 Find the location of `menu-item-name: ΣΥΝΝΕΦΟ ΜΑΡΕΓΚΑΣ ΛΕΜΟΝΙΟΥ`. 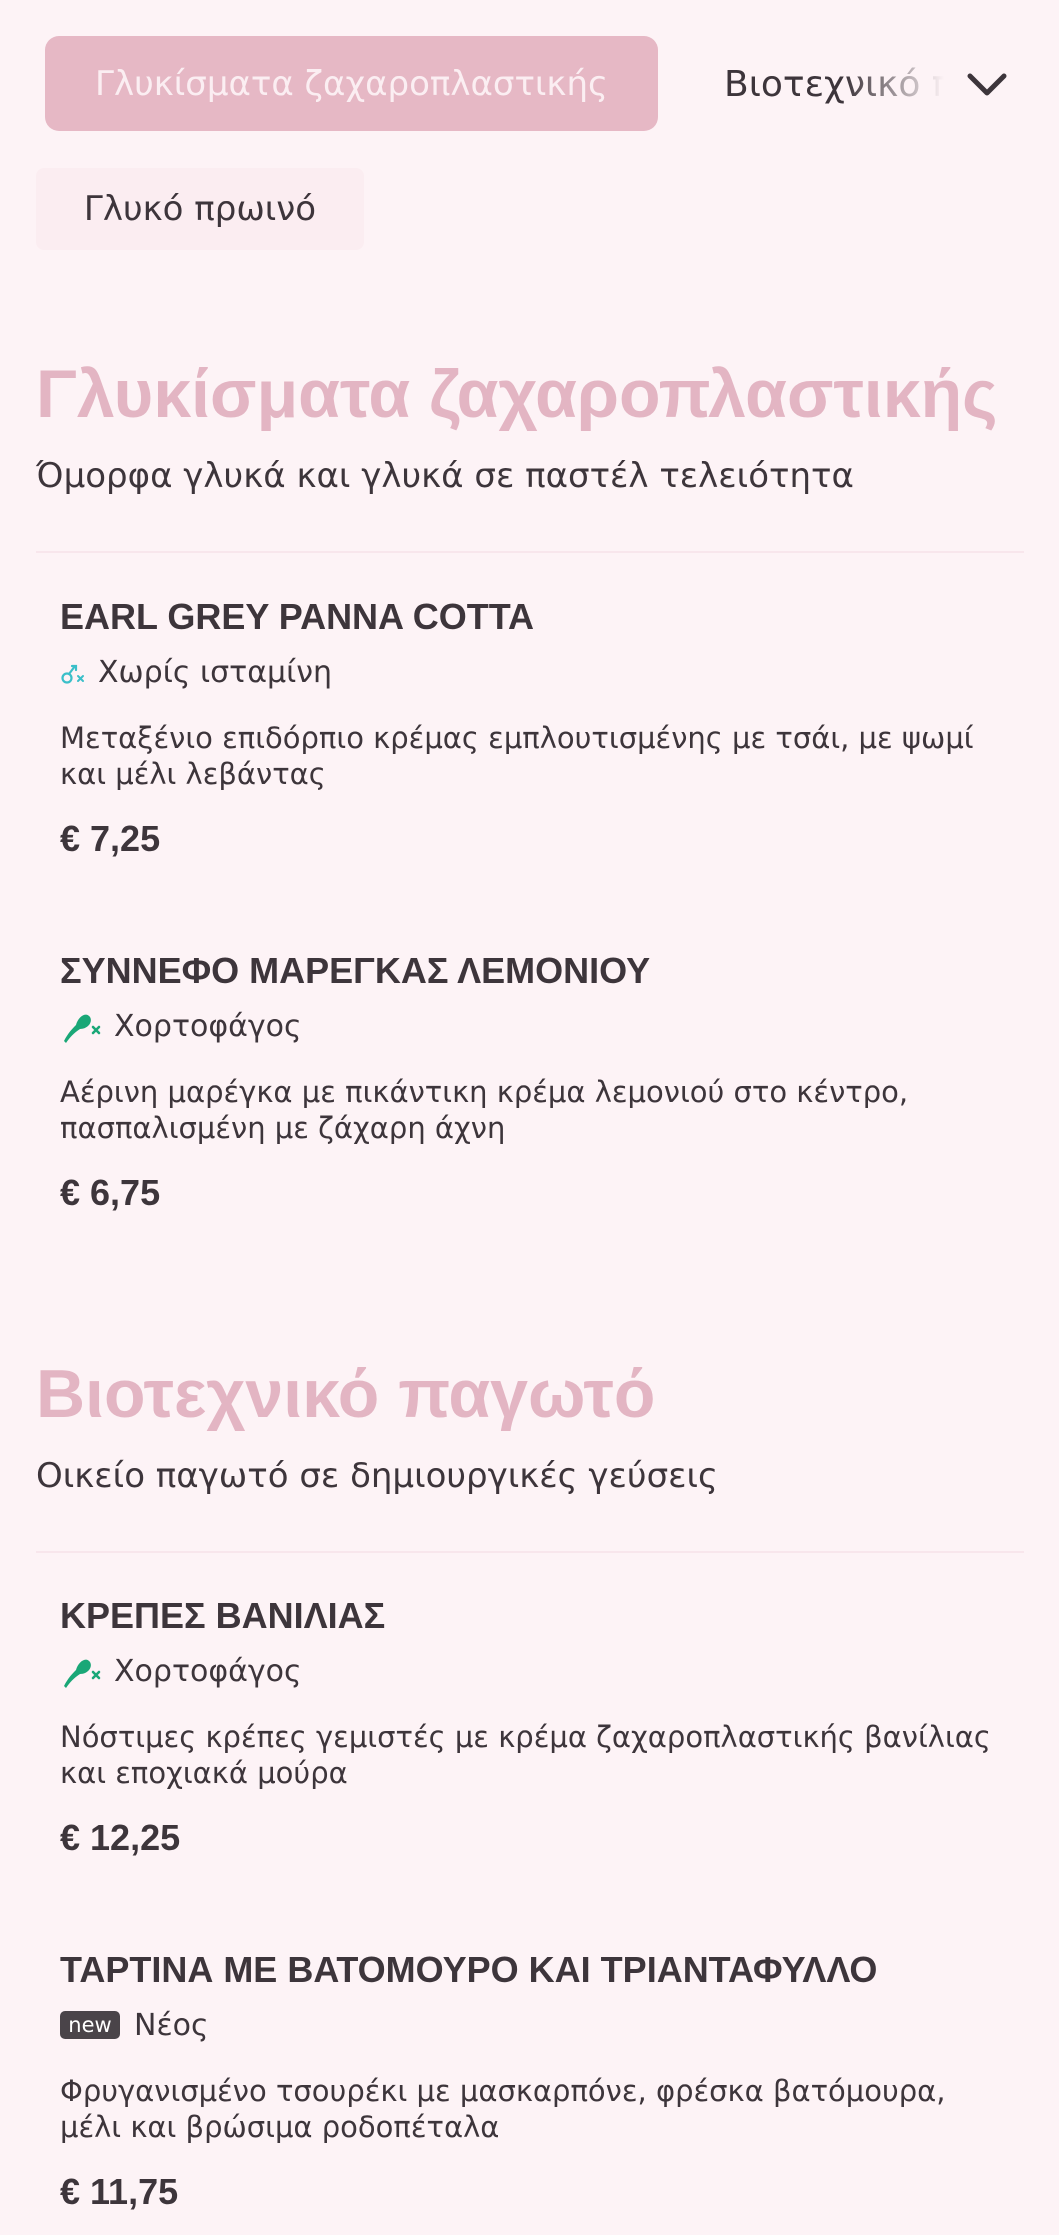

menu-item-name: ΣΥΝΝΕΦΟ ΜΑΡΕΓΚΑΣ ΛΕΜΟΝΙΟΥ is located at coordinates (355, 970).